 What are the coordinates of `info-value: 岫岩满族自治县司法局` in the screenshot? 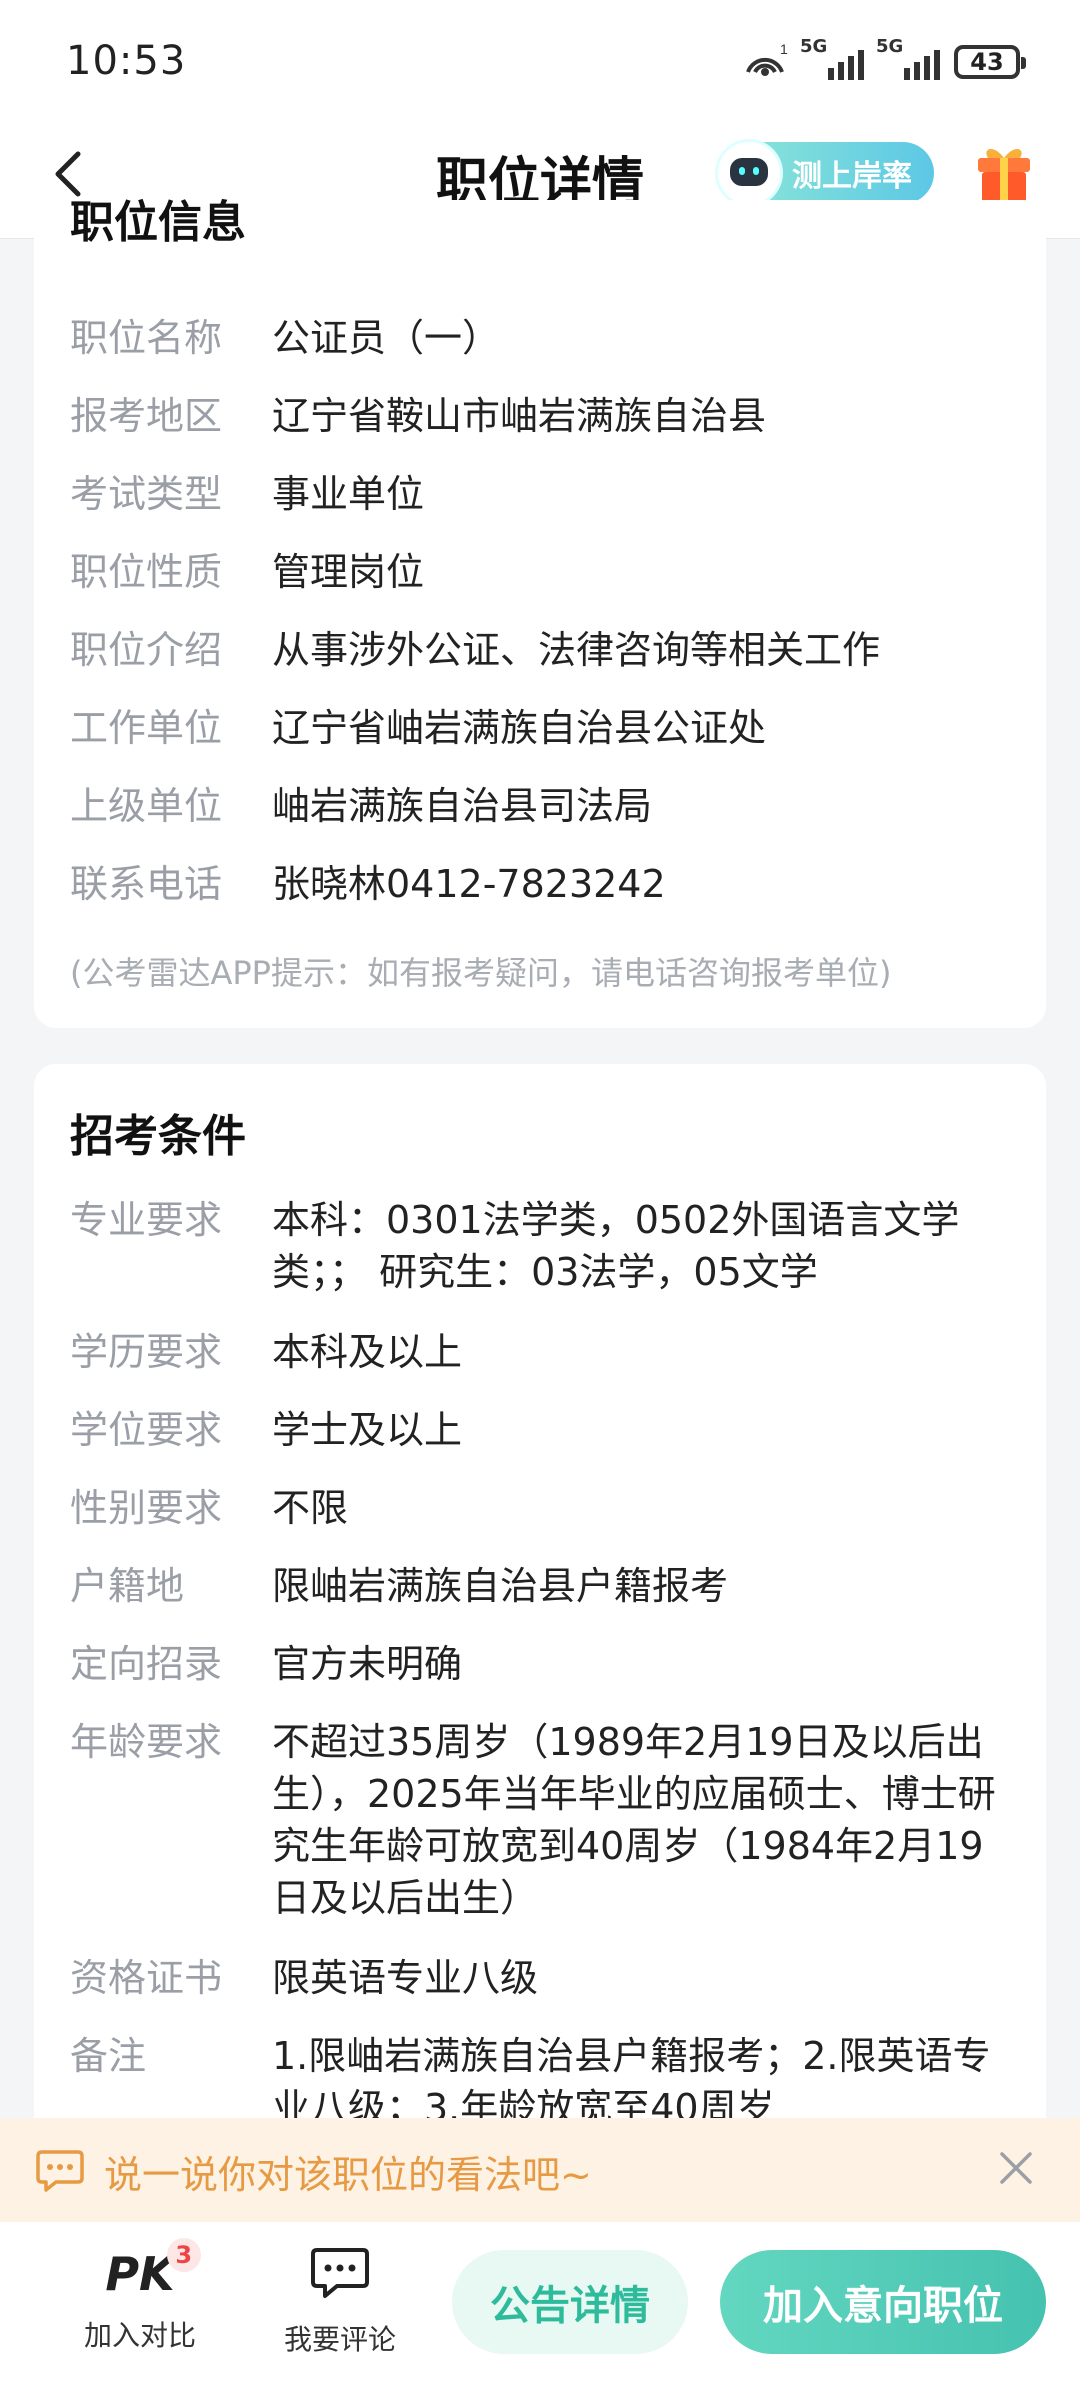 It's located at (462, 806).